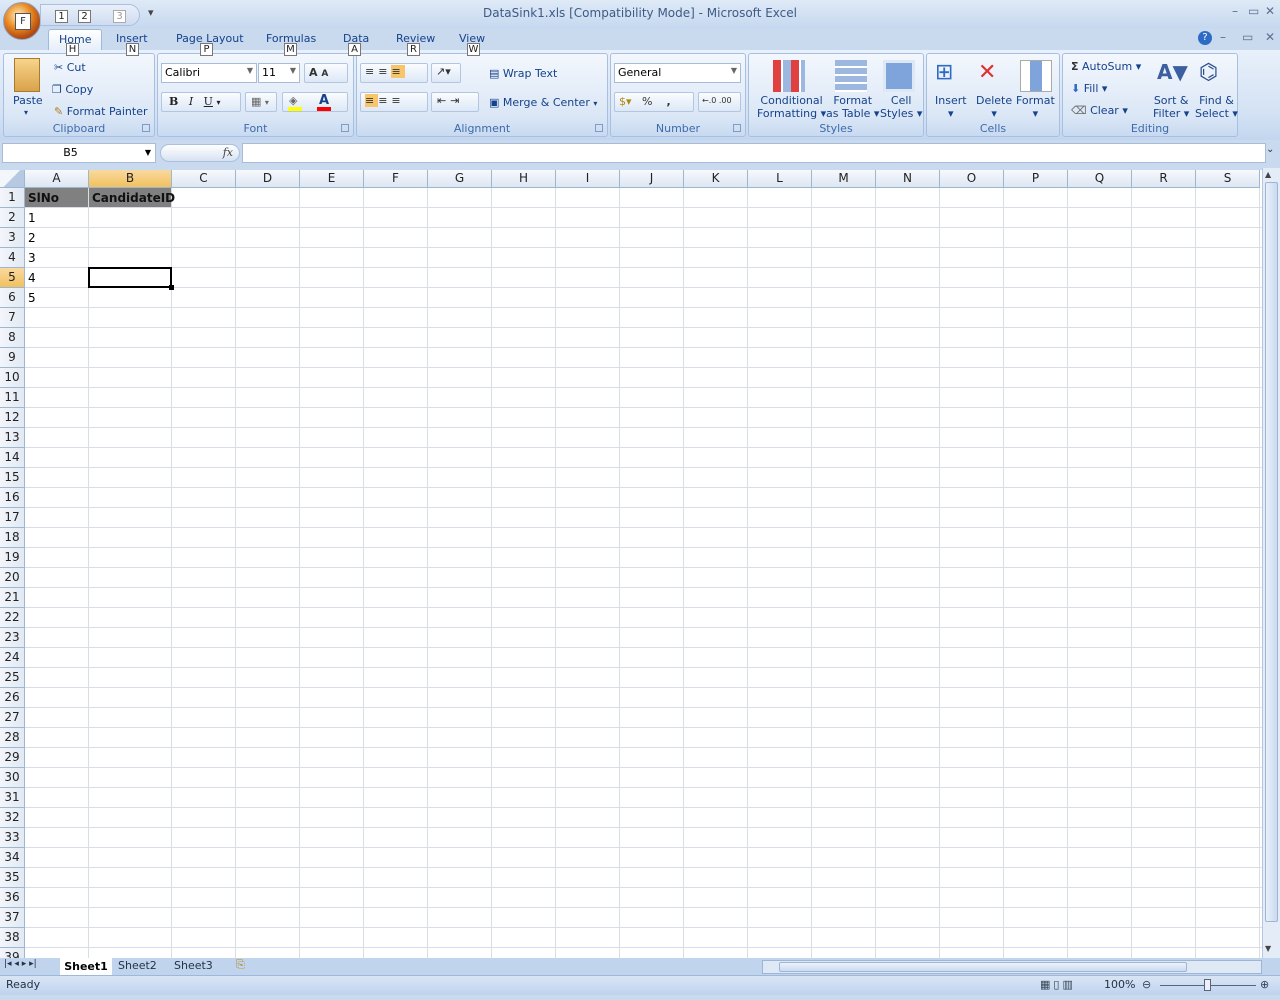 This screenshot has width=1280, height=1000. Describe the element at coordinates (240, 965) in the screenshot. I see `insert-sheet-button: ⎘` at that location.